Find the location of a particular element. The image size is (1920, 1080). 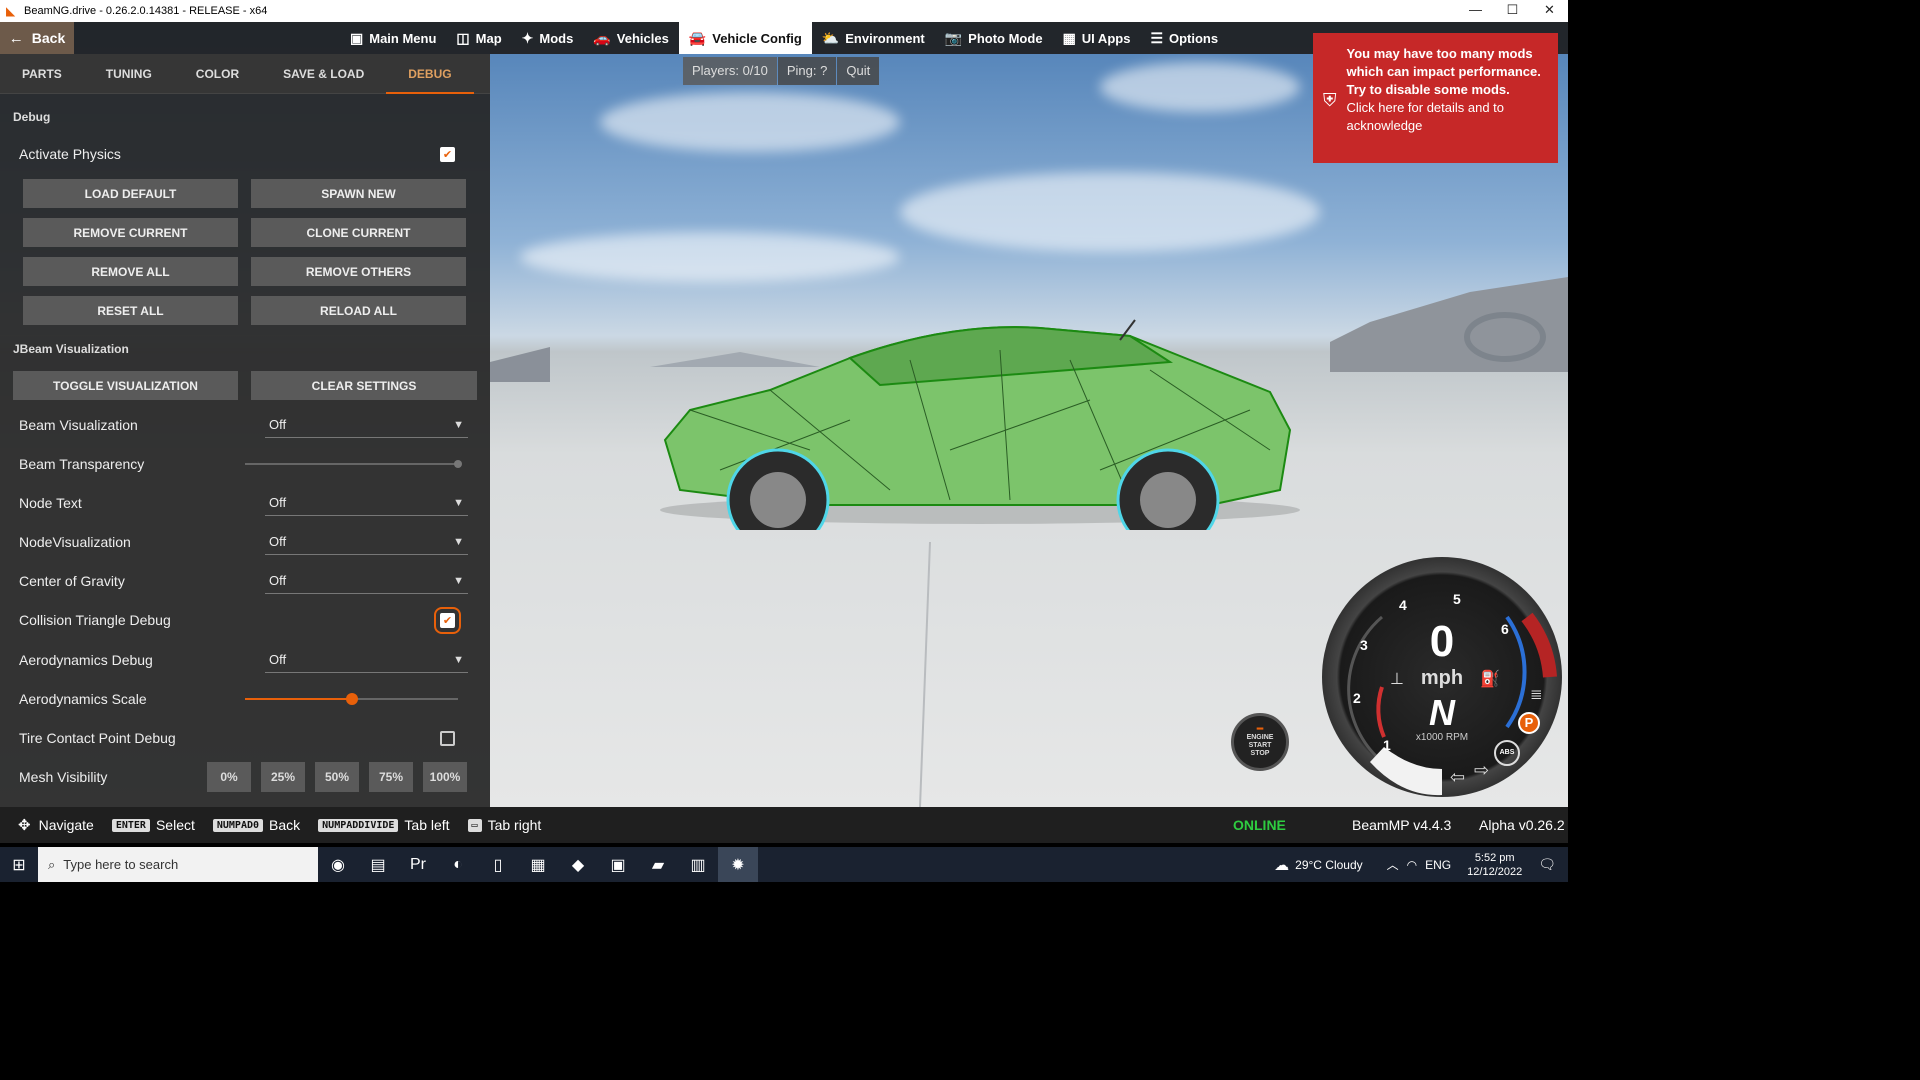

hint-select: ENTER Select is located at coordinates (153, 825).